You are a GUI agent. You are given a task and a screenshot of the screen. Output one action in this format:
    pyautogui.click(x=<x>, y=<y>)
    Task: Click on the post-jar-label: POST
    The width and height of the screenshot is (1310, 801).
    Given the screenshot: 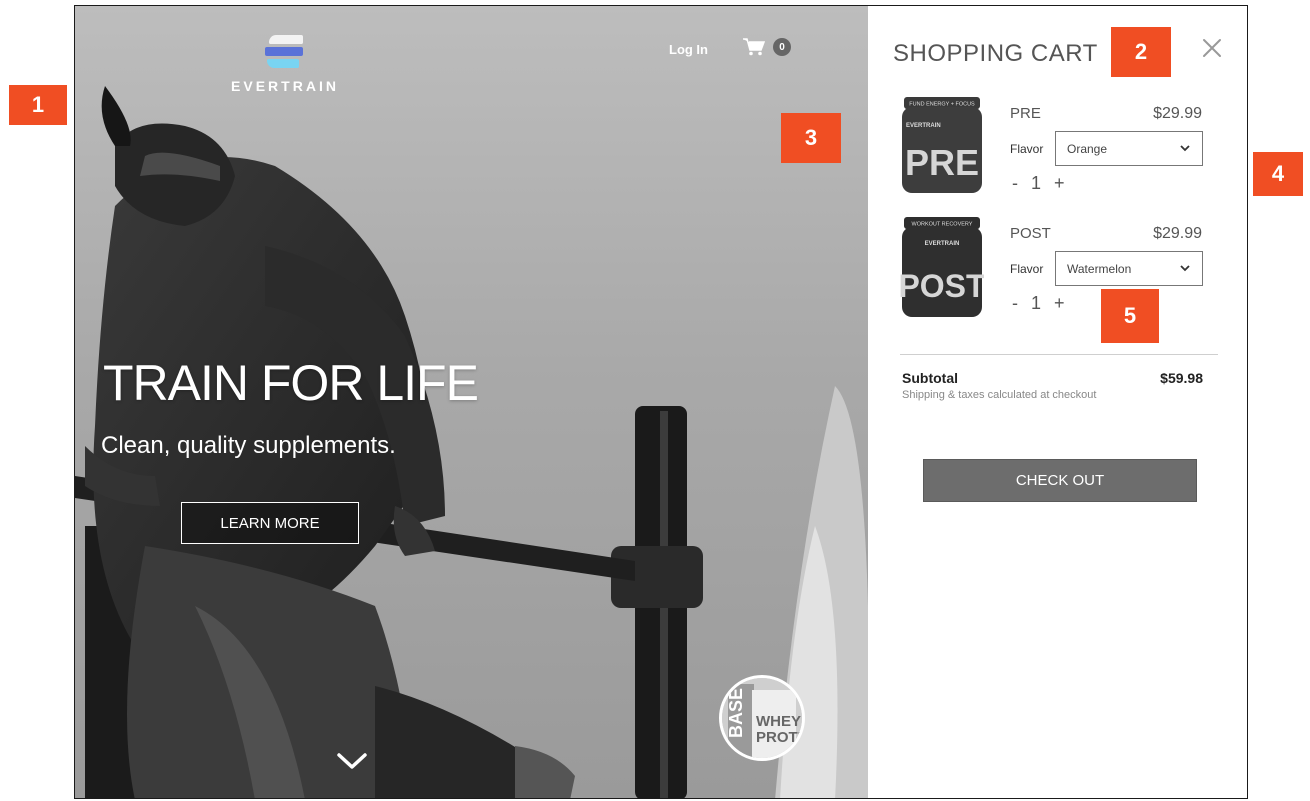 What is the action you would take?
    pyautogui.click(x=942, y=286)
    